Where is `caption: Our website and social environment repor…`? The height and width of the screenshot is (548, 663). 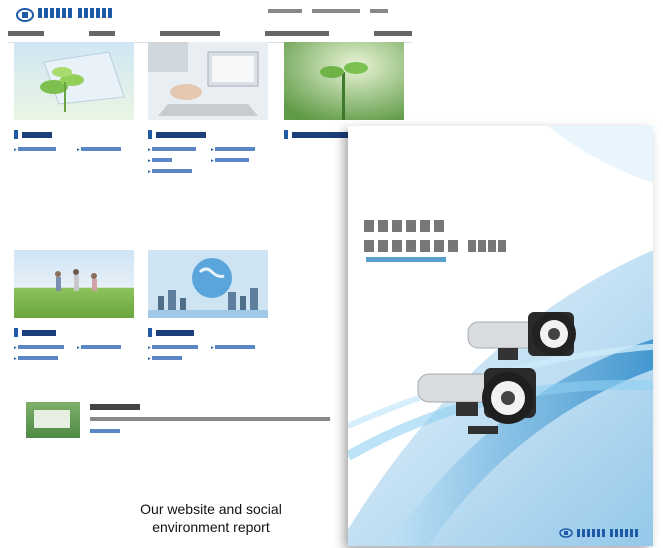 caption: Our website and social environment repor… is located at coordinates (211, 518).